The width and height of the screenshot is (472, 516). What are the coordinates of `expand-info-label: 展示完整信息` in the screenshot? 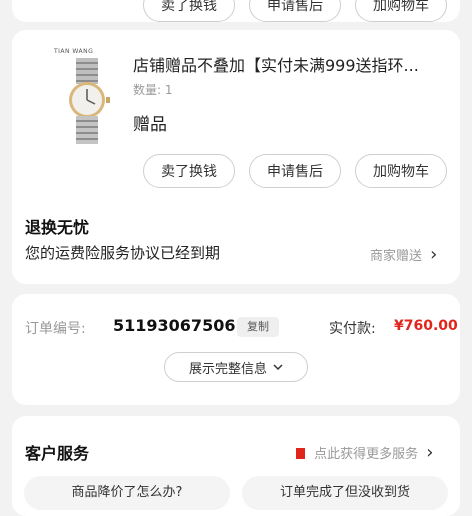 It's located at (227, 369).